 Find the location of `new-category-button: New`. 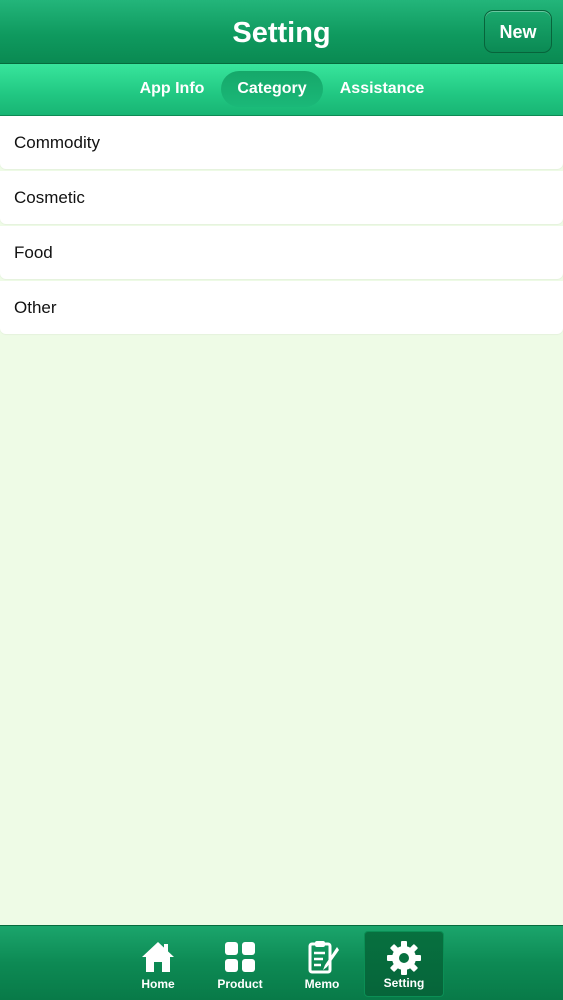

new-category-button: New is located at coordinates (518, 31).